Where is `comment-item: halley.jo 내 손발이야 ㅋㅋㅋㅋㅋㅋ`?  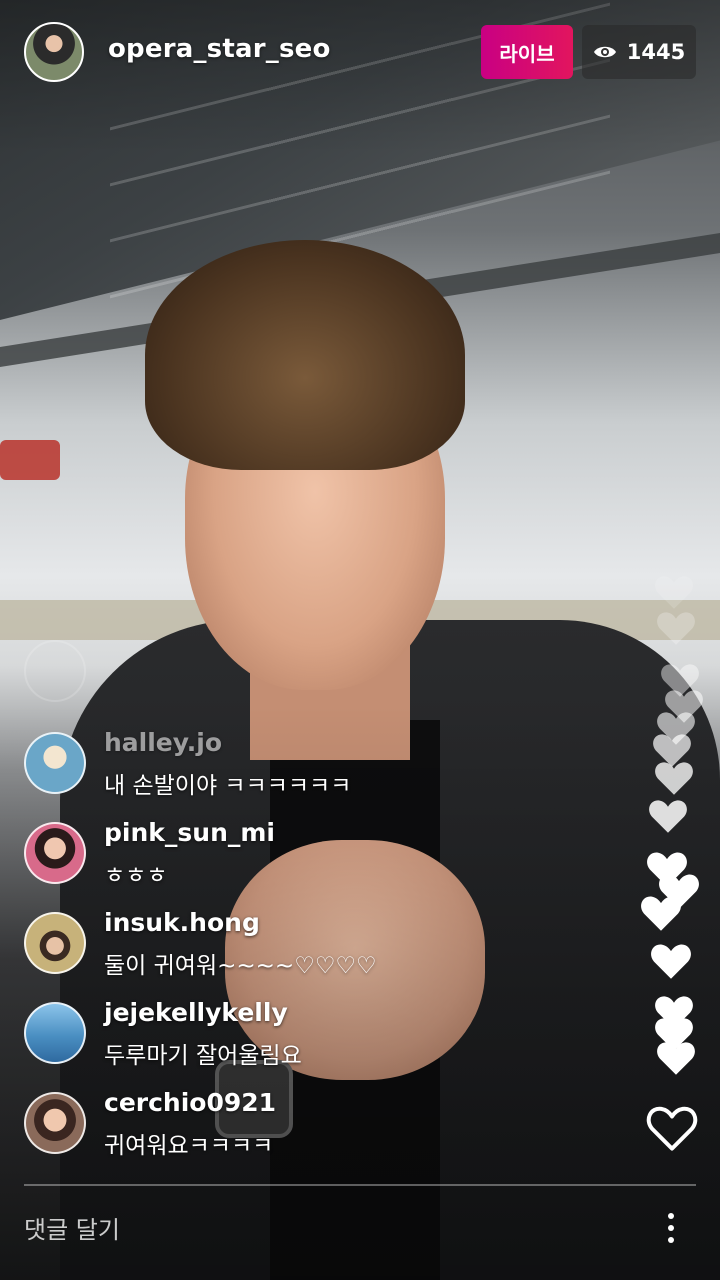 comment-item: halley.jo 내 손발이야 ㅋㅋㅋㅋㅋㅋ is located at coordinates (324, 773).